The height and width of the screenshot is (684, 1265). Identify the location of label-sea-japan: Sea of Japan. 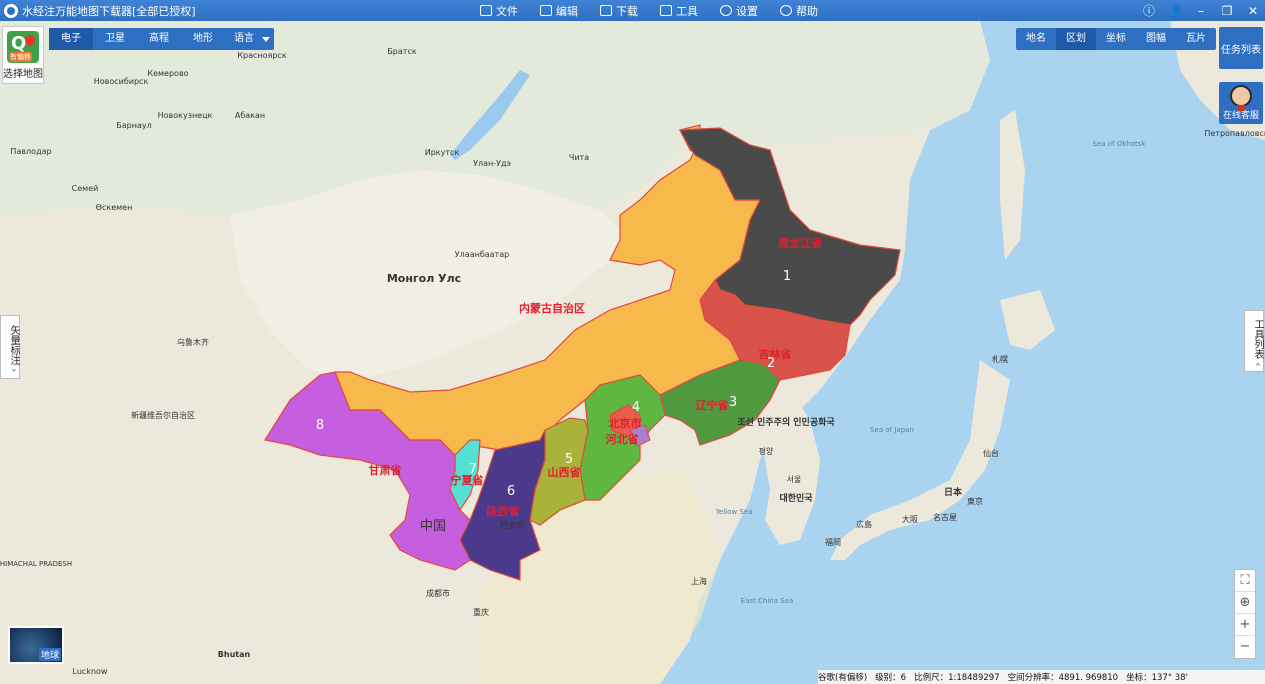
(892, 430).